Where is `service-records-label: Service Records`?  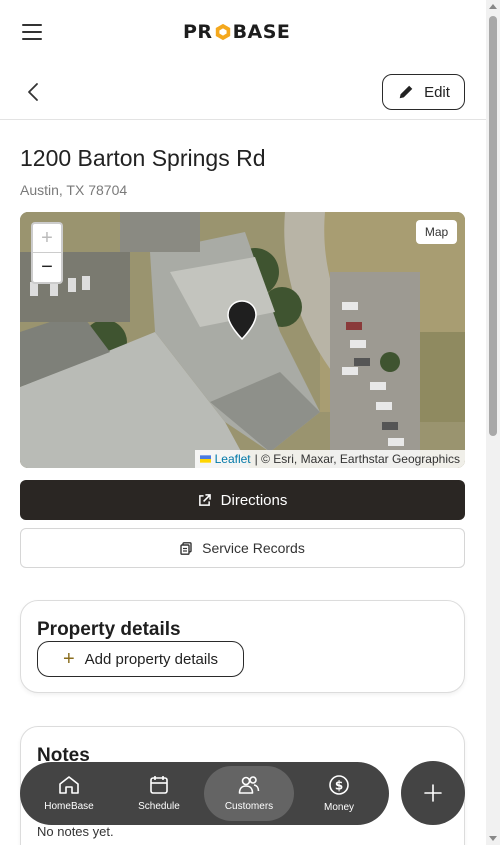 service-records-label: Service Records is located at coordinates (253, 548).